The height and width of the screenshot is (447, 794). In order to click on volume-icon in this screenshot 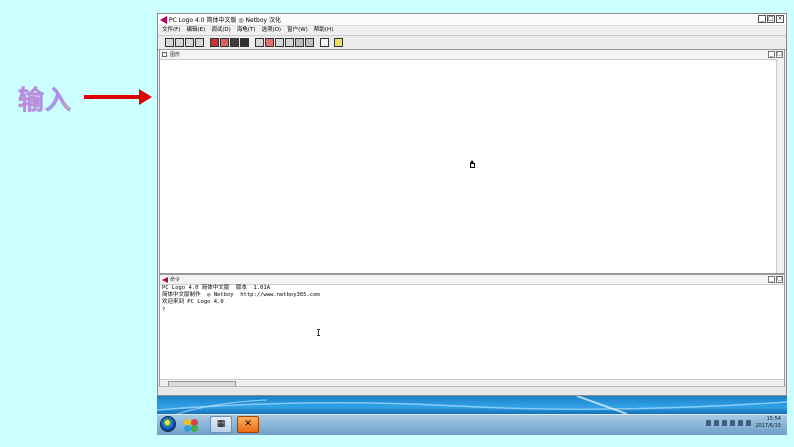, I will do `click(740, 423)`.